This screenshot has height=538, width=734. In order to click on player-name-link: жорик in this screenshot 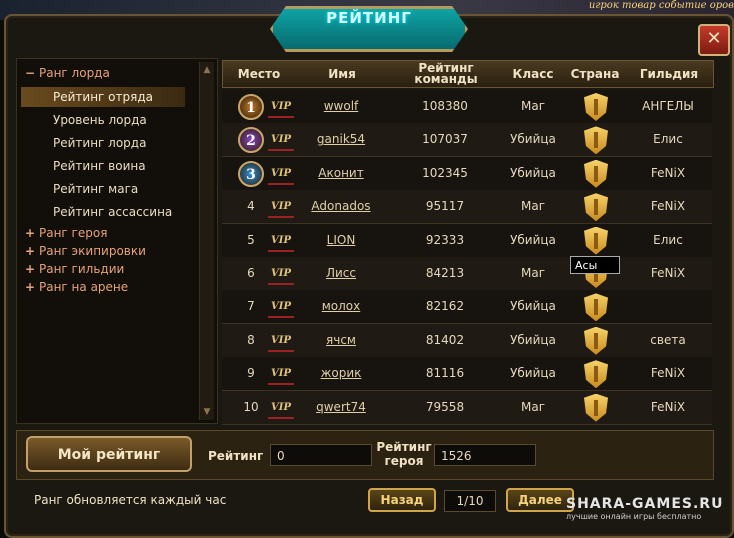, I will do `click(341, 373)`.